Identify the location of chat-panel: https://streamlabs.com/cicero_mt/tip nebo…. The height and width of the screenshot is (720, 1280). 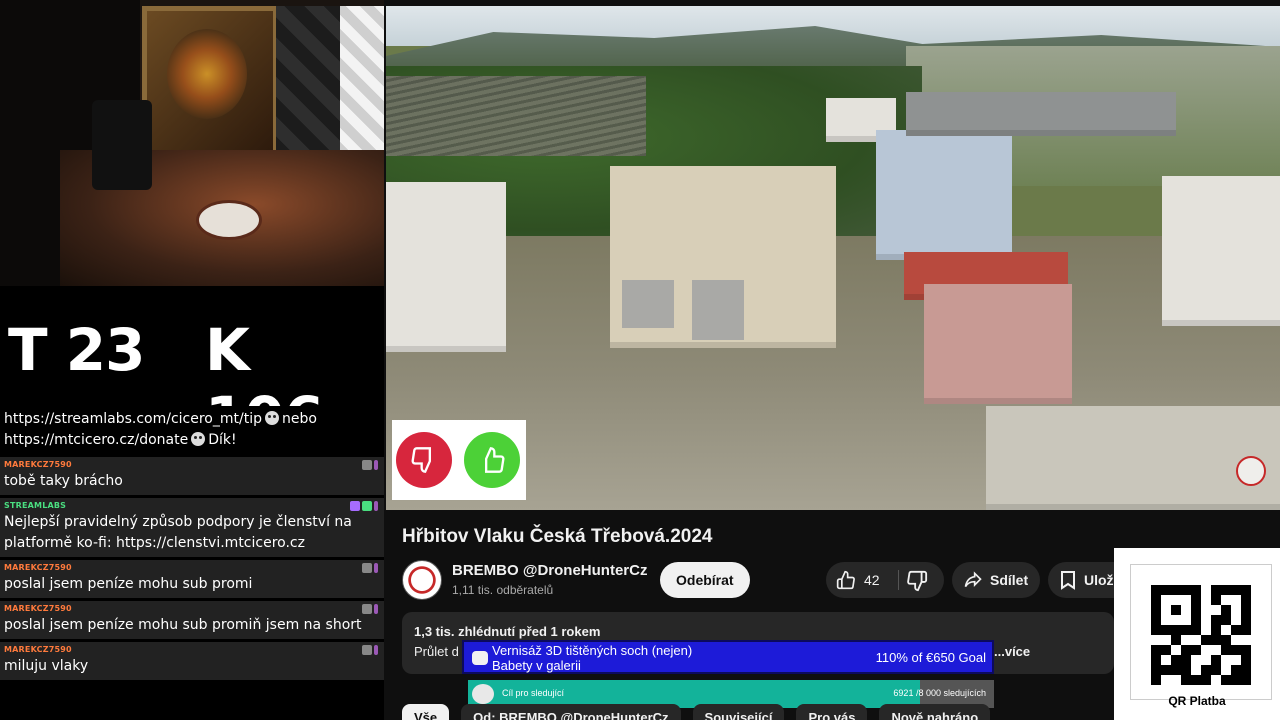
(192, 563).